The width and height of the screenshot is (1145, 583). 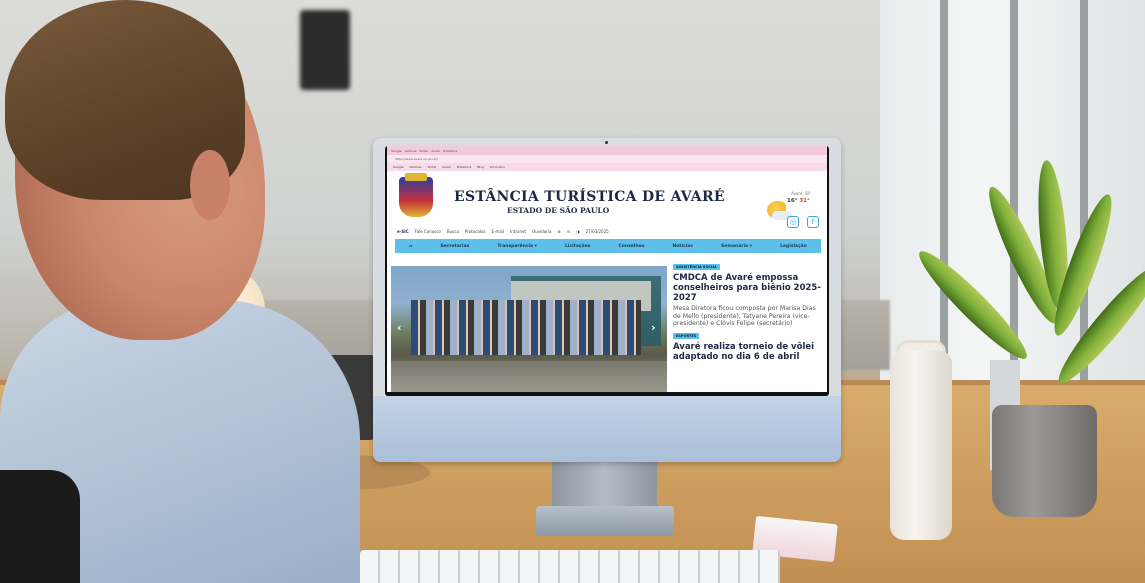 I want to click on bookmark-item: Dicionário, so click(x=497, y=167).